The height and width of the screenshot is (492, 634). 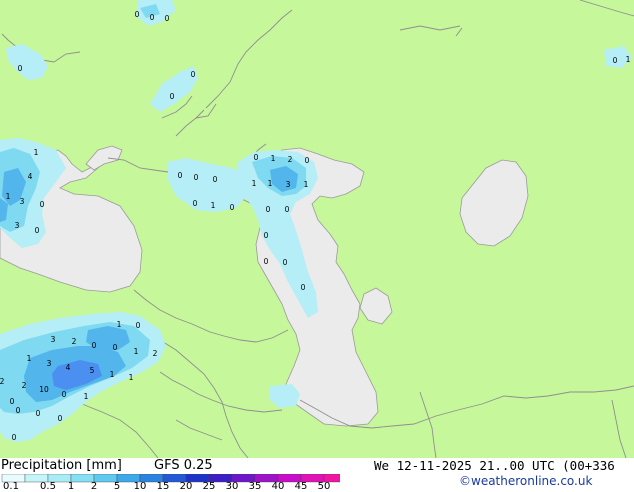 What do you see at coordinates (71, 486) in the screenshot?
I see `legend-label: 1` at bounding box center [71, 486].